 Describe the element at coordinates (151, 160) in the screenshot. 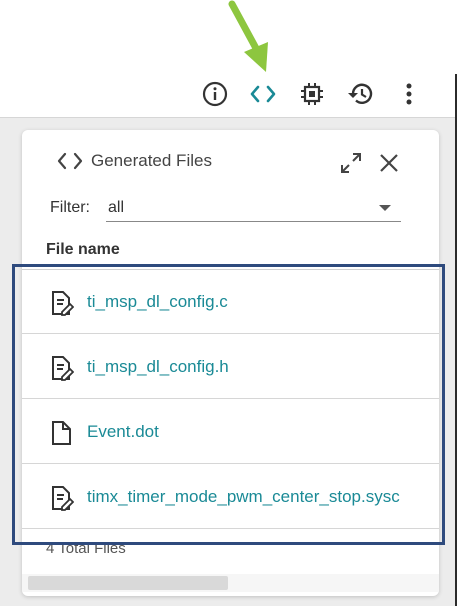

I see `panel-title: Generated Files` at that location.